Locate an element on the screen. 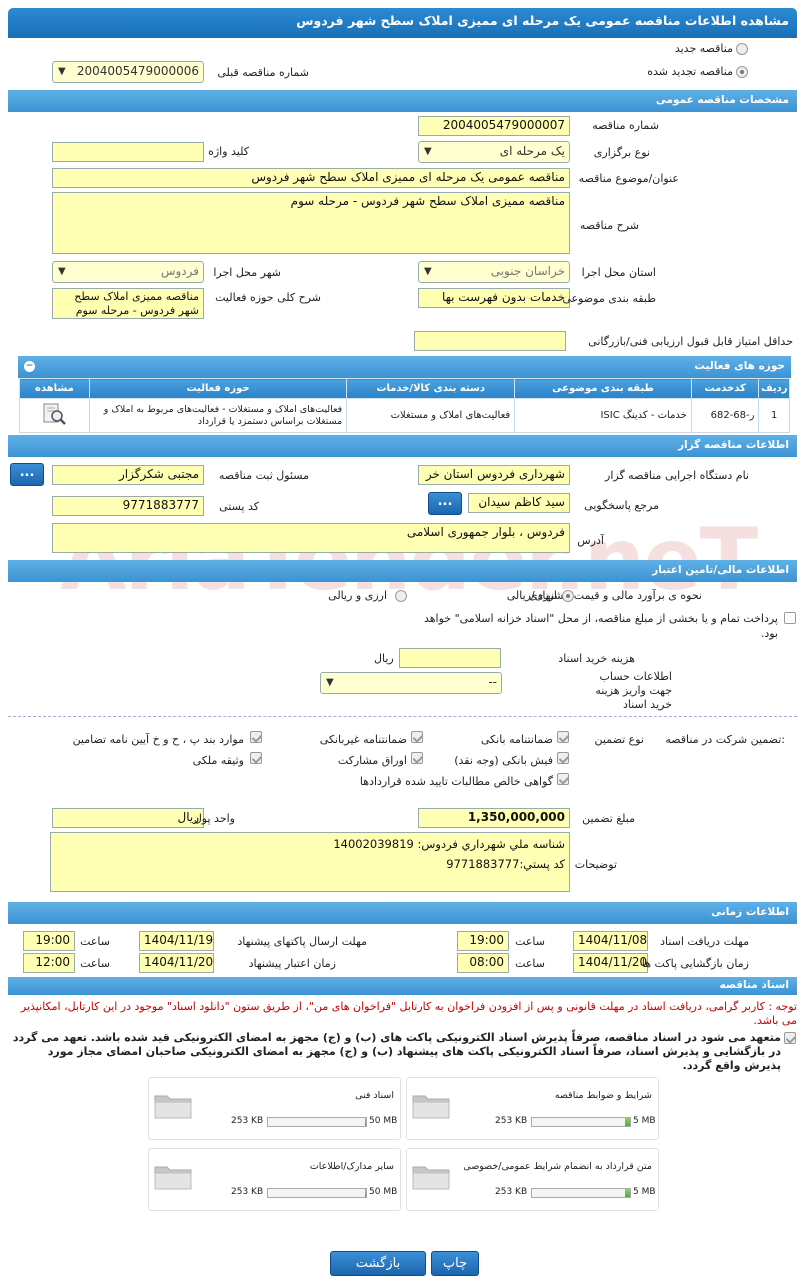 Image resolution: width=797 pixels, height=1282 pixels. reference-label: مرجع پاسخگویی is located at coordinates (621, 505).